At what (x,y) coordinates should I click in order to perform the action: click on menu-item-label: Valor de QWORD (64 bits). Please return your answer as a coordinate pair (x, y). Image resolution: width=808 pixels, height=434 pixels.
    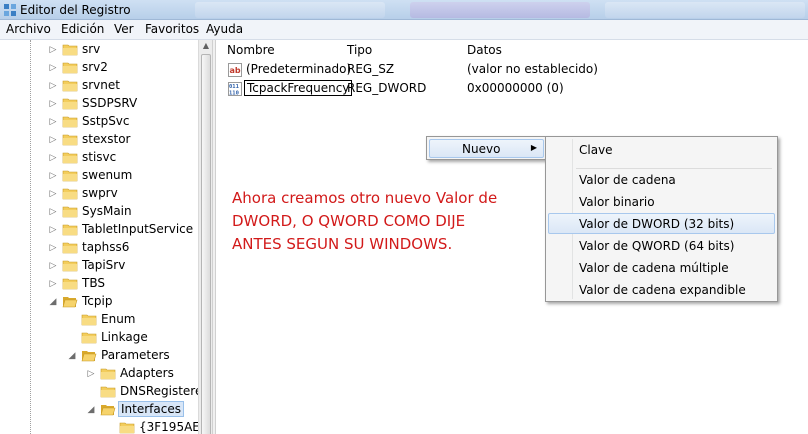
    Looking at the image, I should click on (657, 246).